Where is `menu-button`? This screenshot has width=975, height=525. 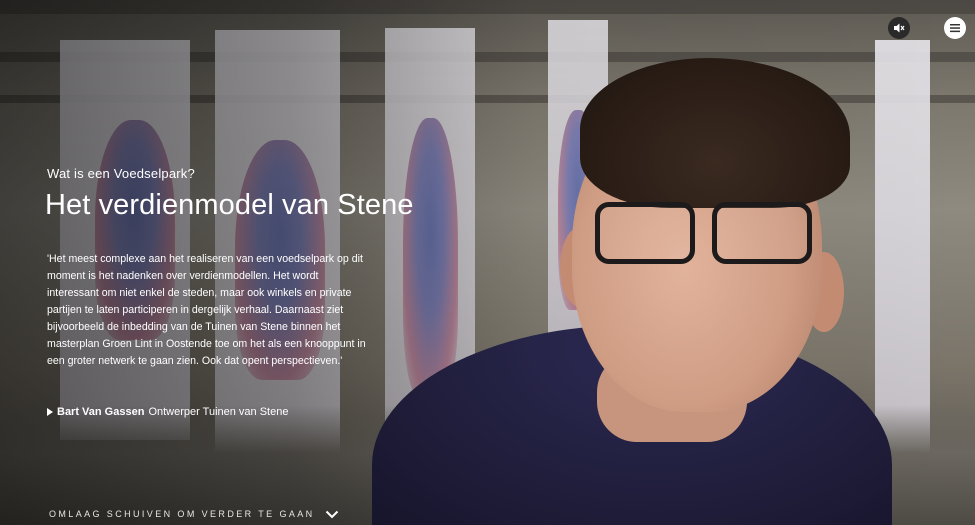 menu-button is located at coordinates (955, 28).